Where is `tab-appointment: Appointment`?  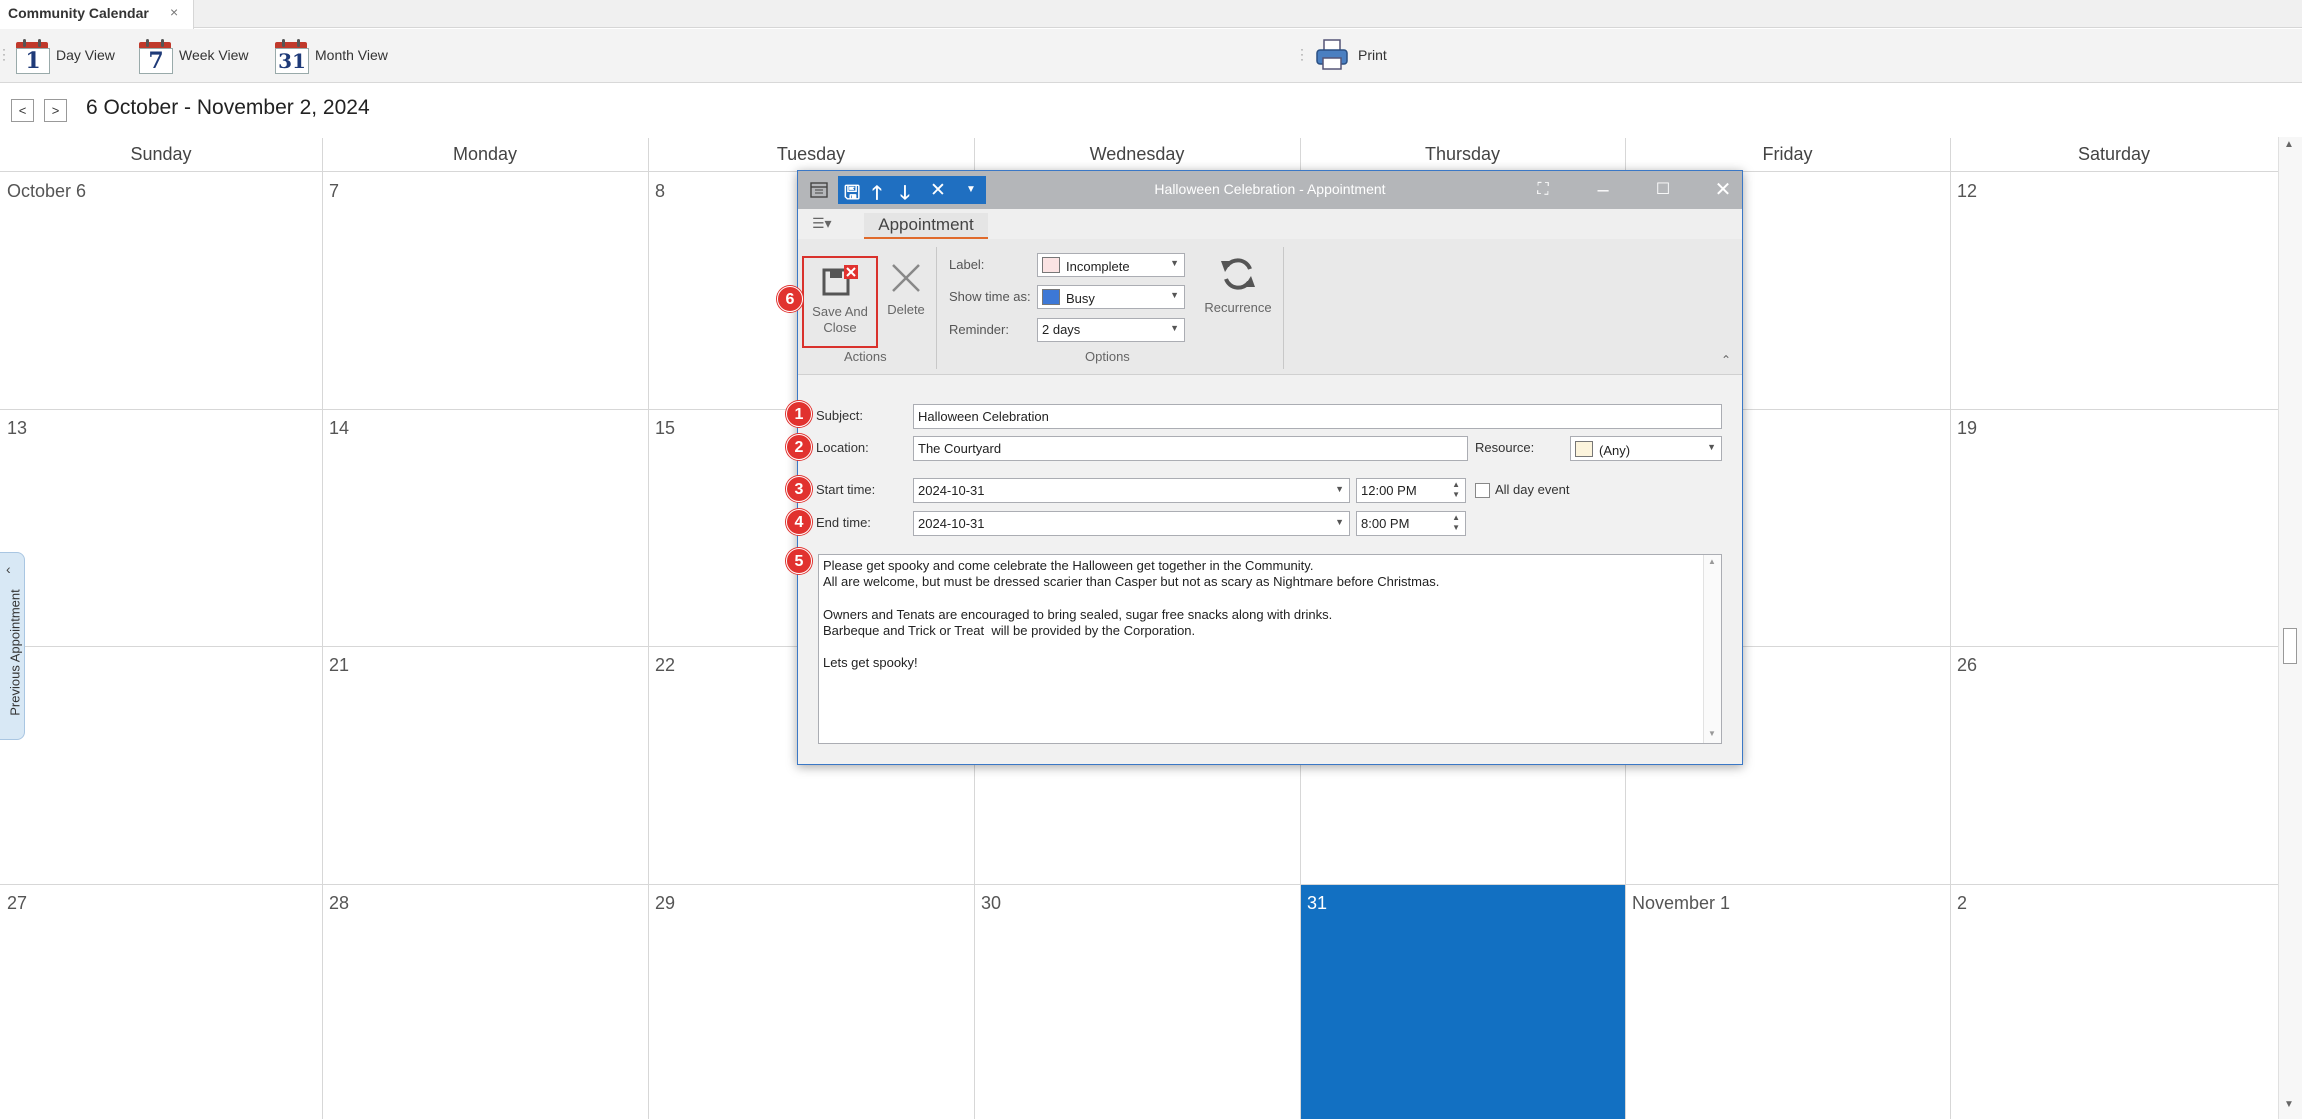
tab-appointment: Appointment is located at coordinates (926, 226).